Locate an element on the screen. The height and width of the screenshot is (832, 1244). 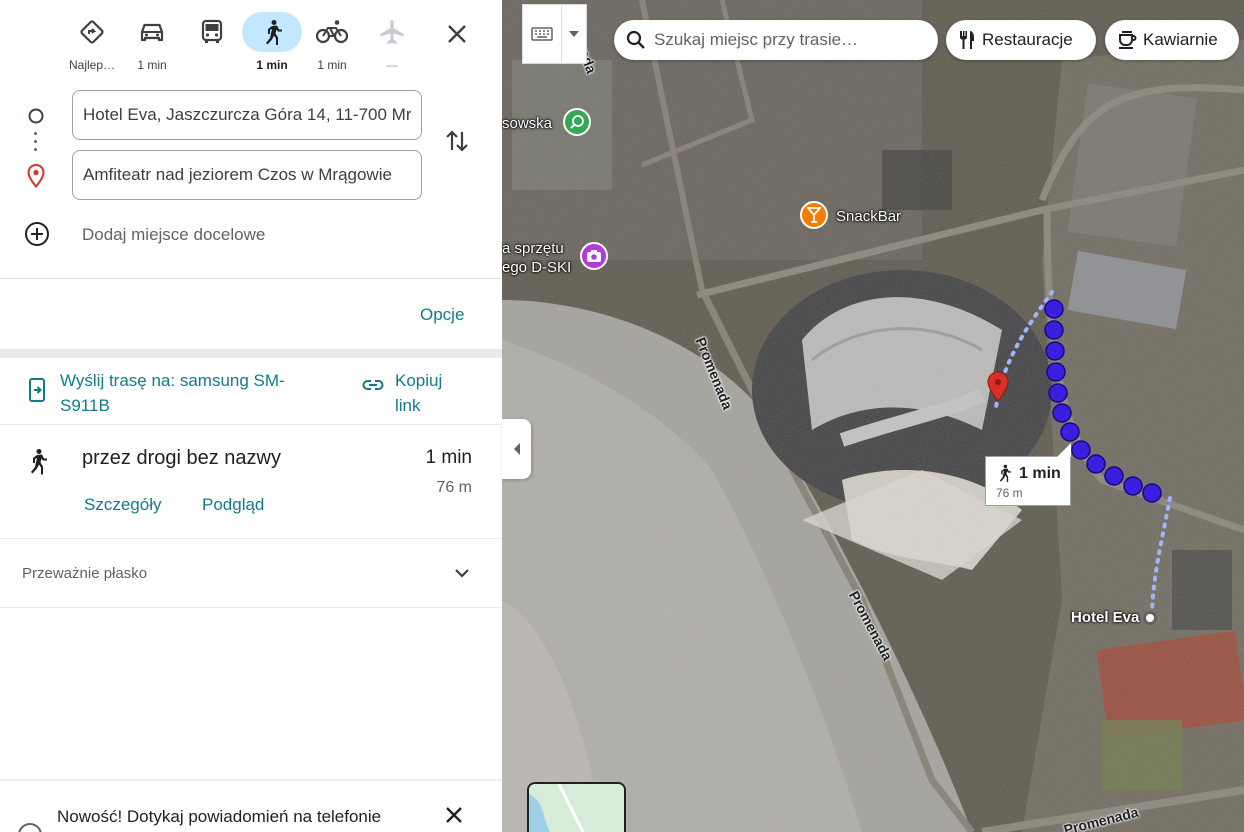
hotel-eva-label: Hotel Eva is located at coordinates (1105, 617).